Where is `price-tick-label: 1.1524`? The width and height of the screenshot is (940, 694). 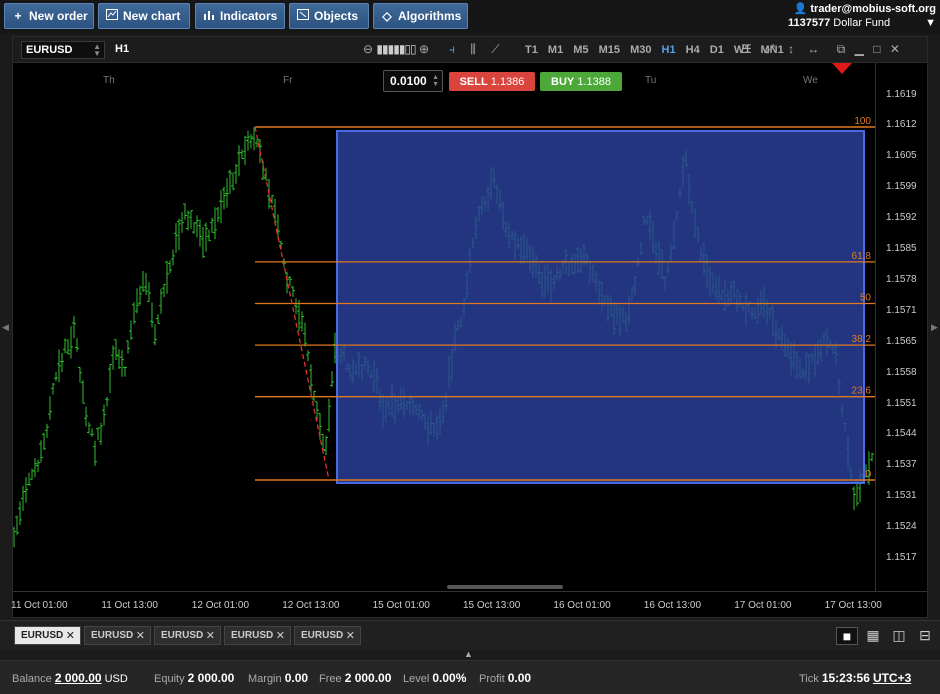
price-tick-label: 1.1524 is located at coordinates (901, 527).